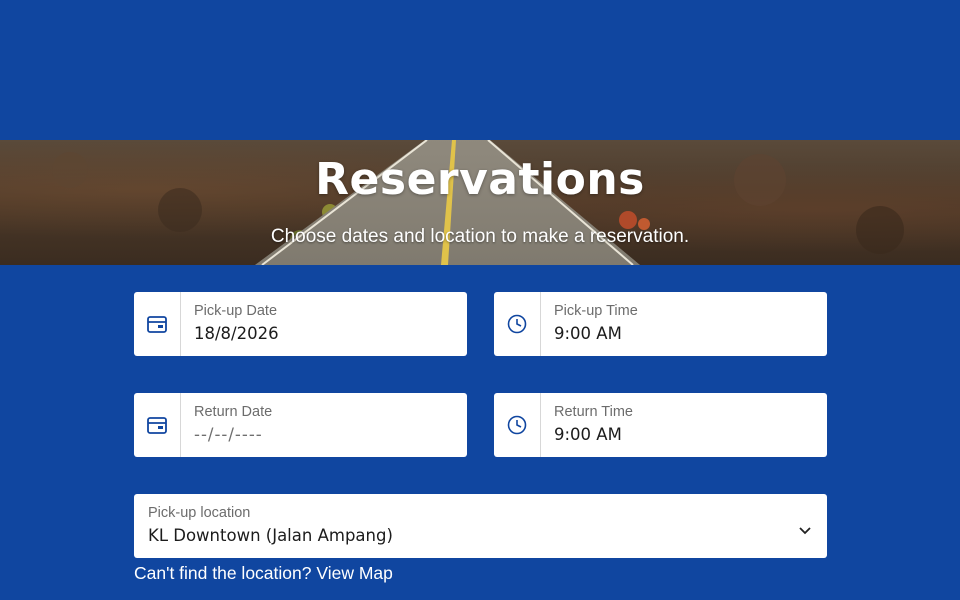  Describe the element at coordinates (690, 435) in the screenshot. I see `return-time-input: 9:00 AM` at that location.